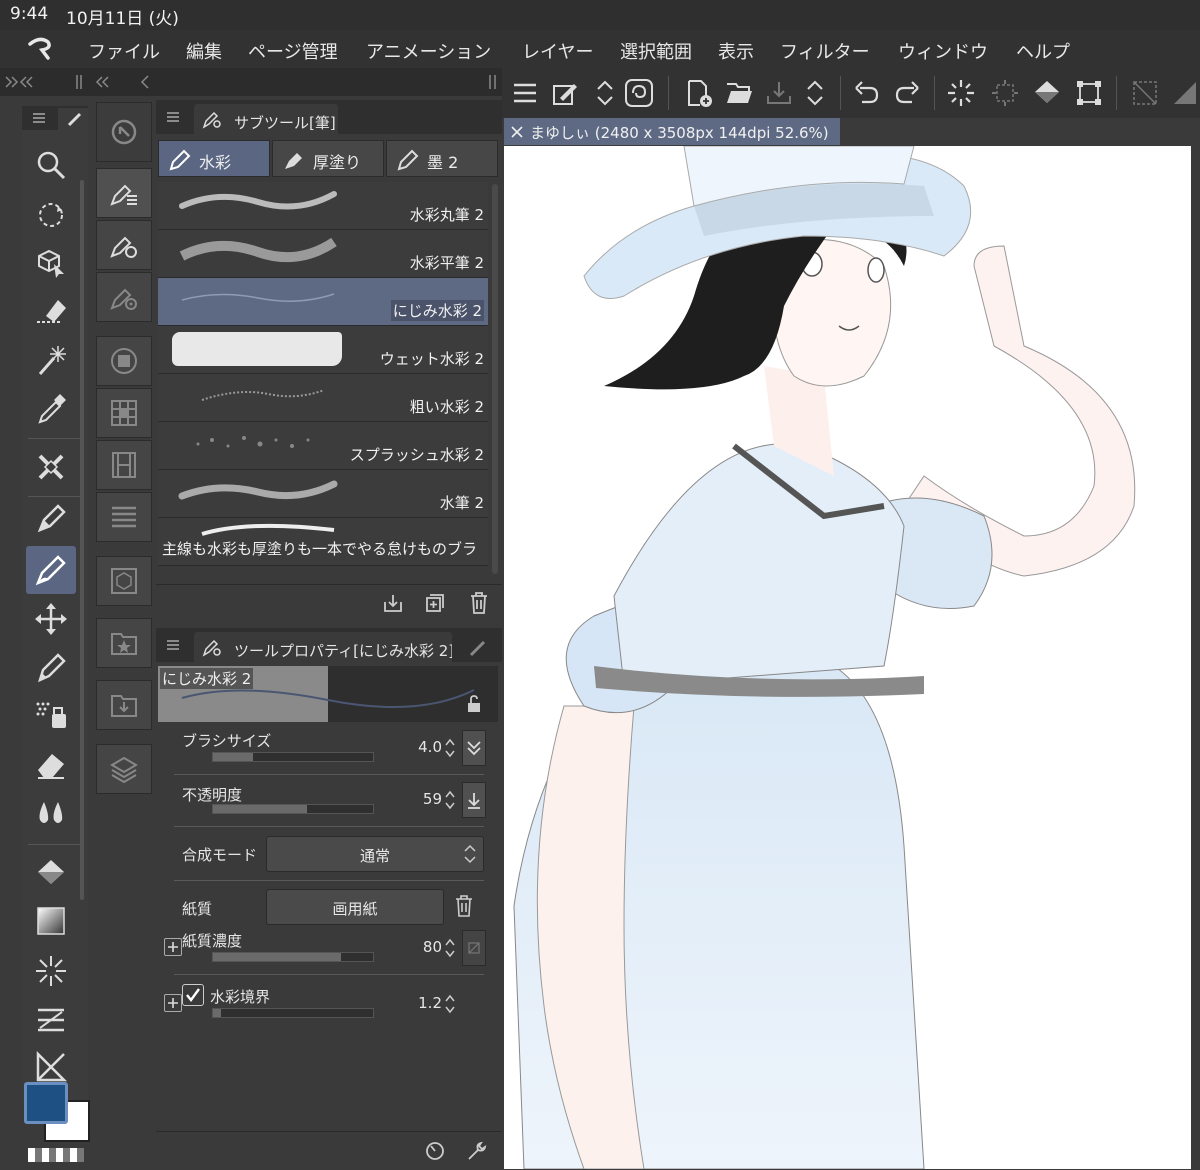  What do you see at coordinates (1047, 93) in the screenshot?
I see `fill-selection-button` at bounding box center [1047, 93].